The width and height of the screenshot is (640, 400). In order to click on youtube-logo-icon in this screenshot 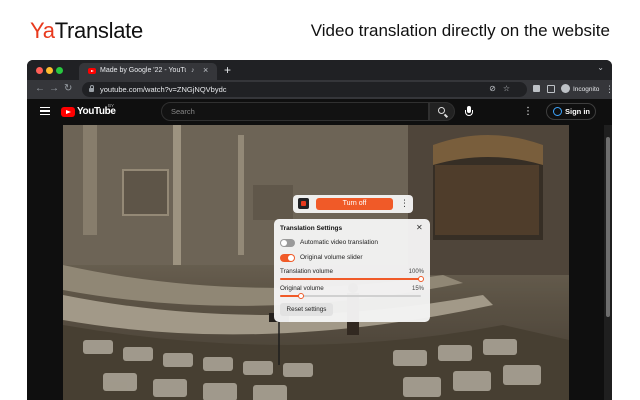, I will do `click(68, 112)`.